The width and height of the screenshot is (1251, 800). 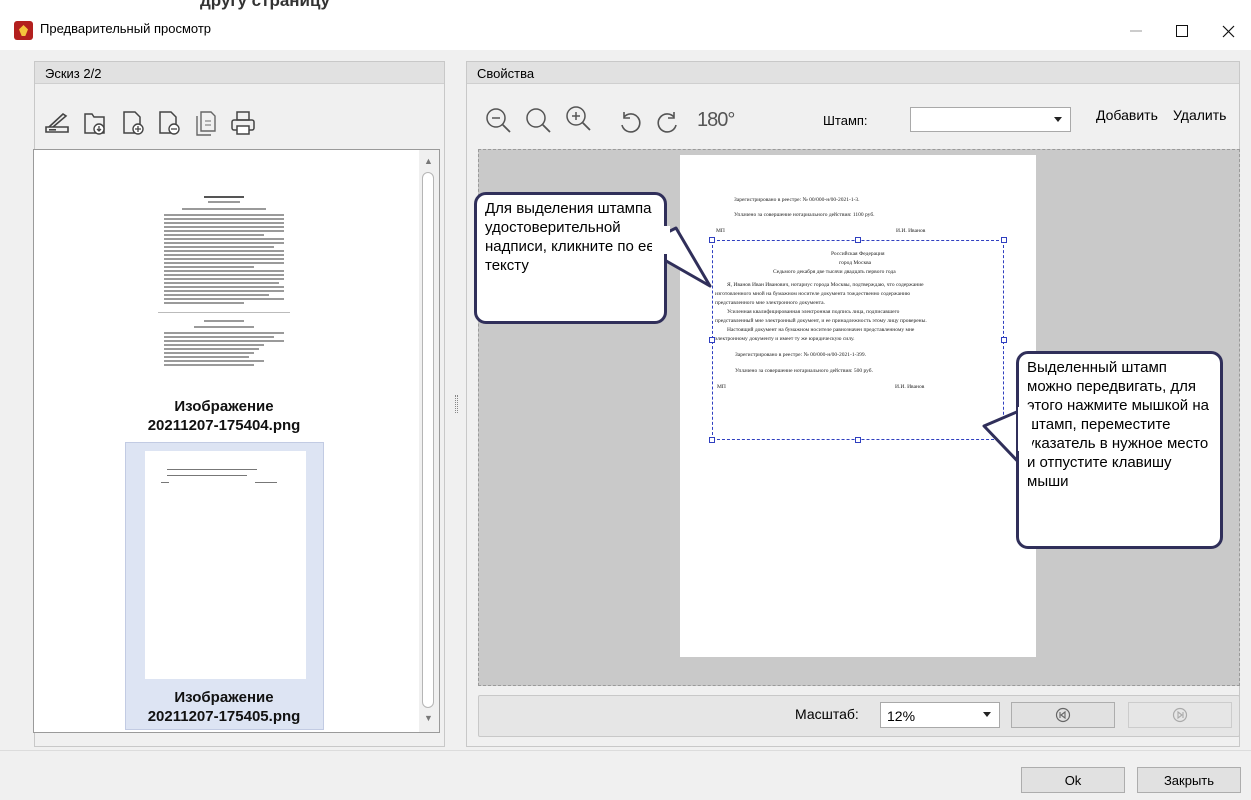 I want to click on zoom-label: Масштаб:, so click(x=827, y=714).